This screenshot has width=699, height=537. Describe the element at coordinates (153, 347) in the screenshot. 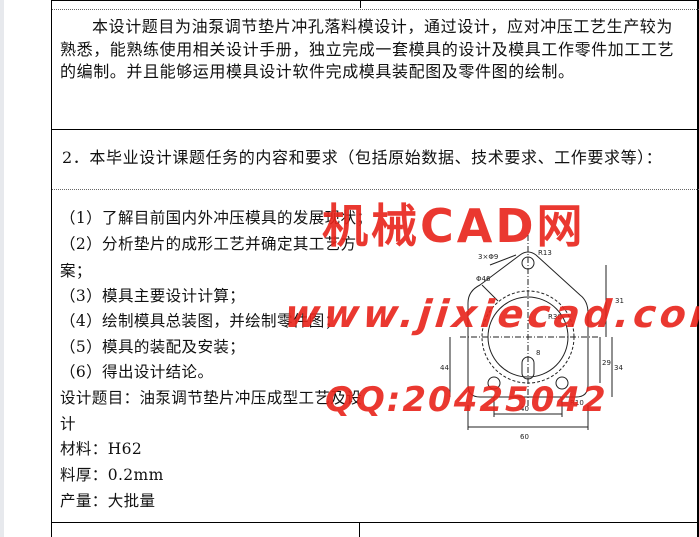

I see `task-5: （5）模具的装配及安装；` at that location.